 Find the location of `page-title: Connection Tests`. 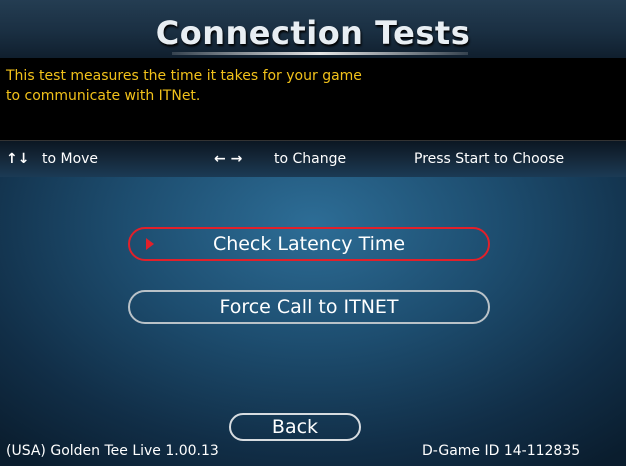

page-title: Connection Tests is located at coordinates (313, 33).